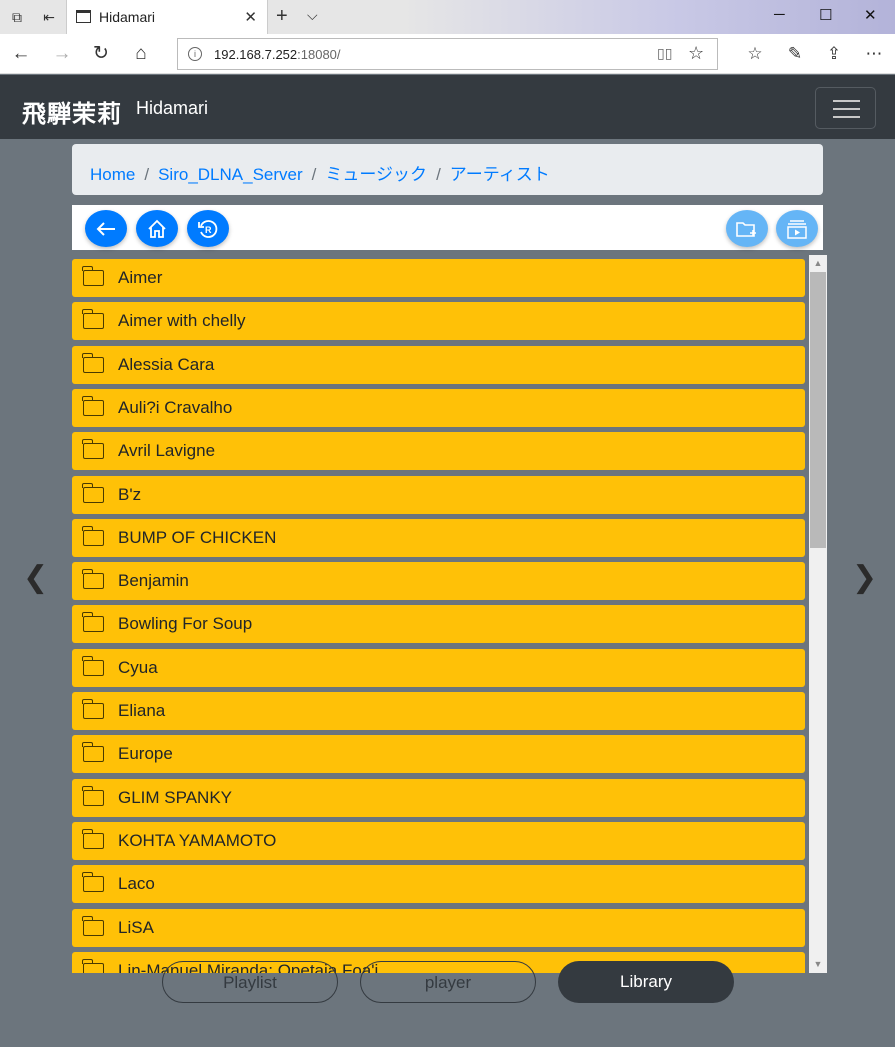  I want to click on forward-icon: →, so click(62, 54).